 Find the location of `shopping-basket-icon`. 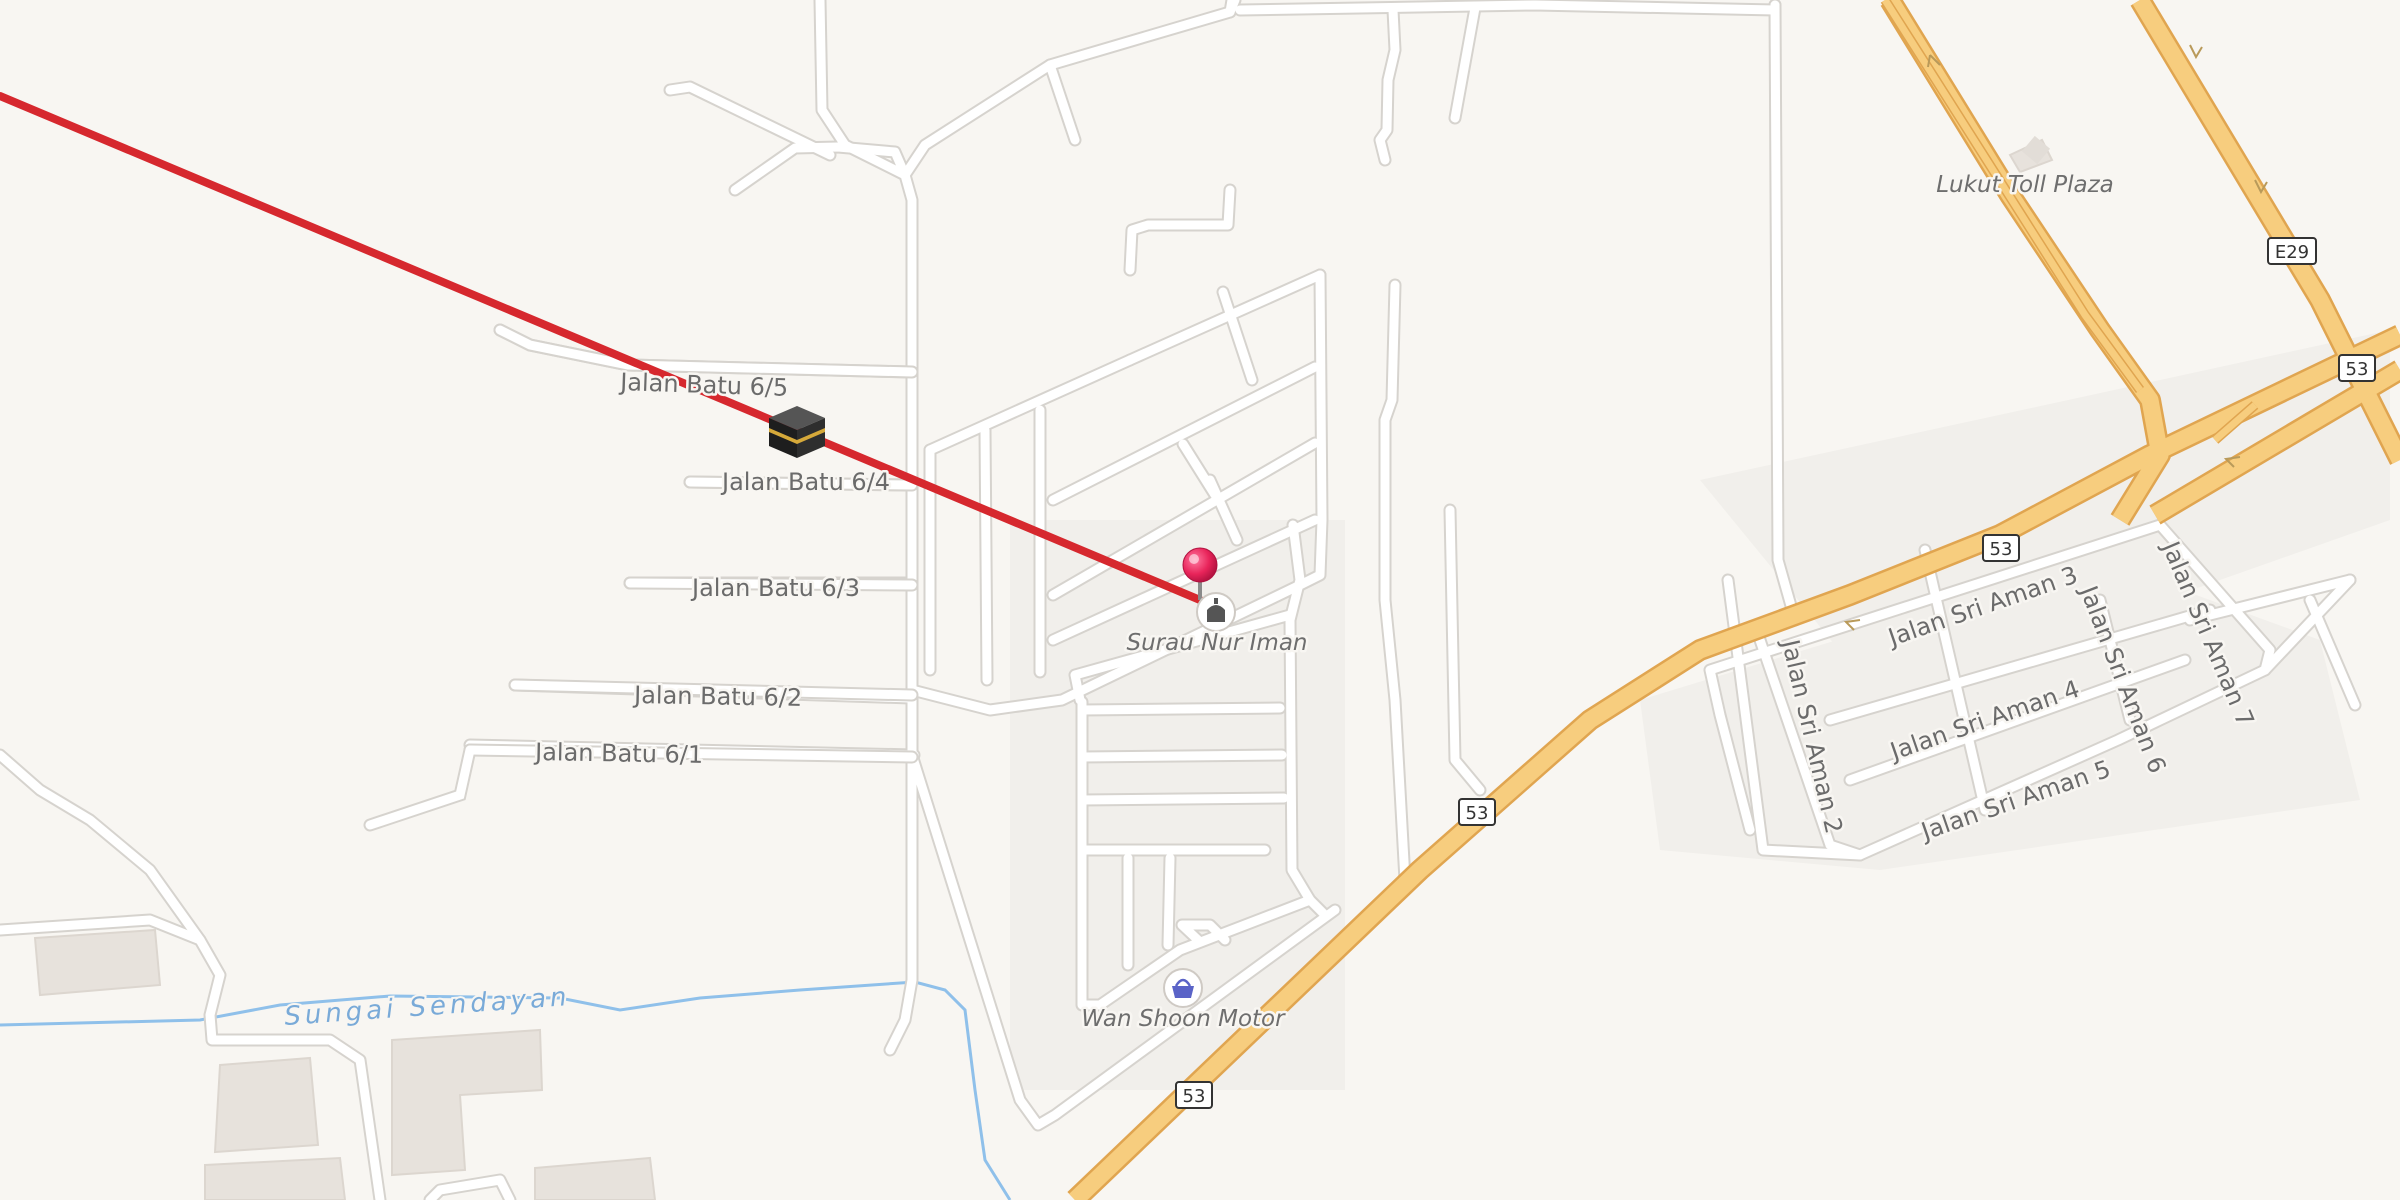

shopping-basket-icon is located at coordinates (1183, 988).